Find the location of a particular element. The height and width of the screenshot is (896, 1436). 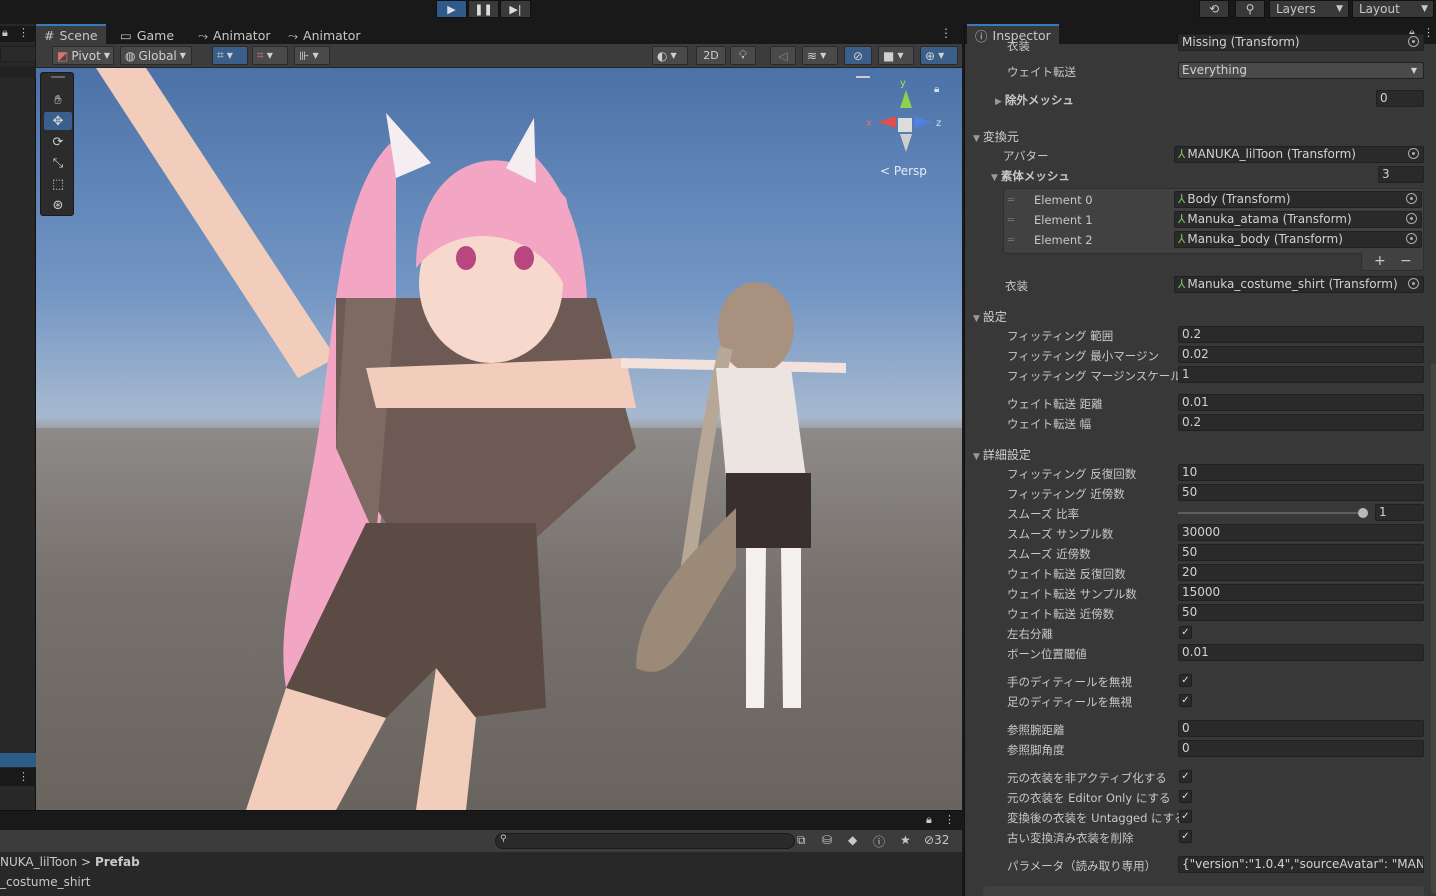

search-button: ⚲ is located at coordinates (1250, 9).